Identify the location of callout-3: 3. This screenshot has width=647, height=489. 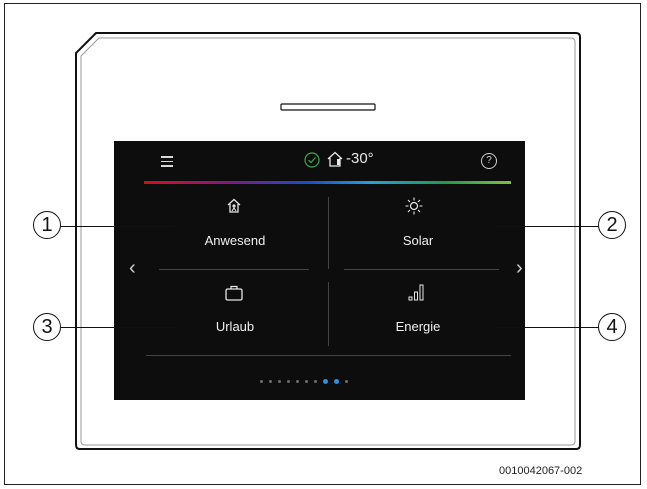
(47, 327).